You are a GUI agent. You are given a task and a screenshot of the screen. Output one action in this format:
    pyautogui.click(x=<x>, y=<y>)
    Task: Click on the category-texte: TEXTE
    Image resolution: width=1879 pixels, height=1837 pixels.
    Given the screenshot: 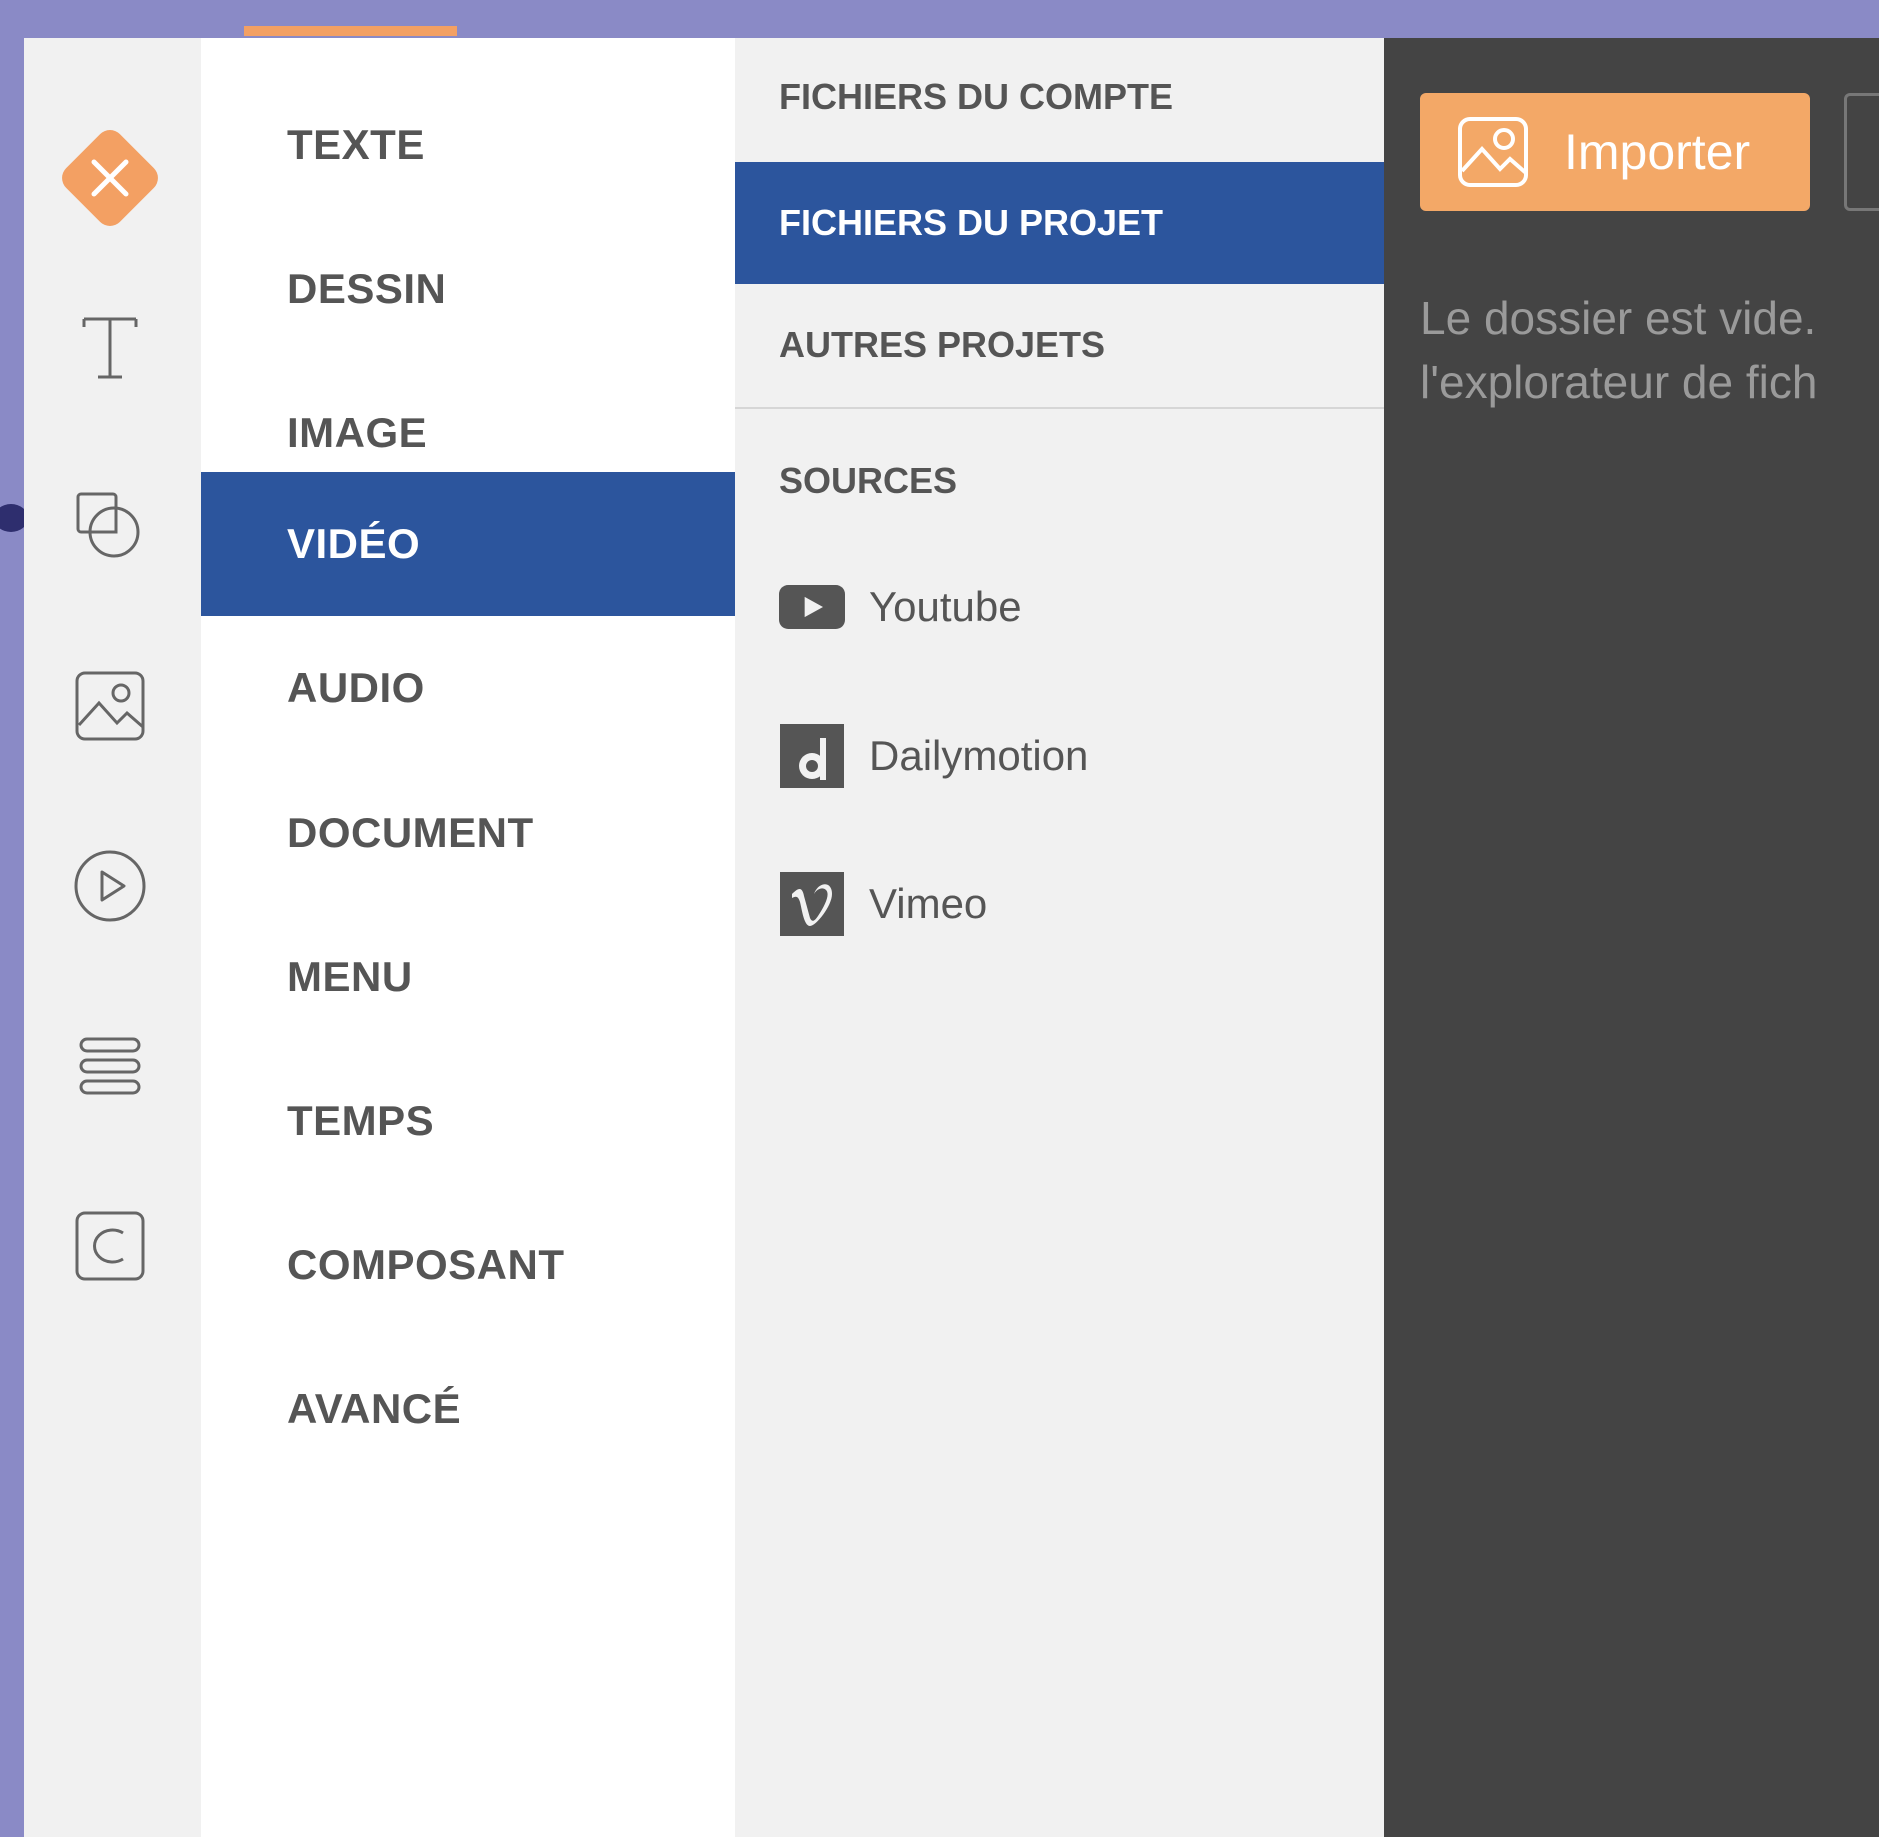 What is the action you would take?
    pyautogui.click(x=468, y=145)
    